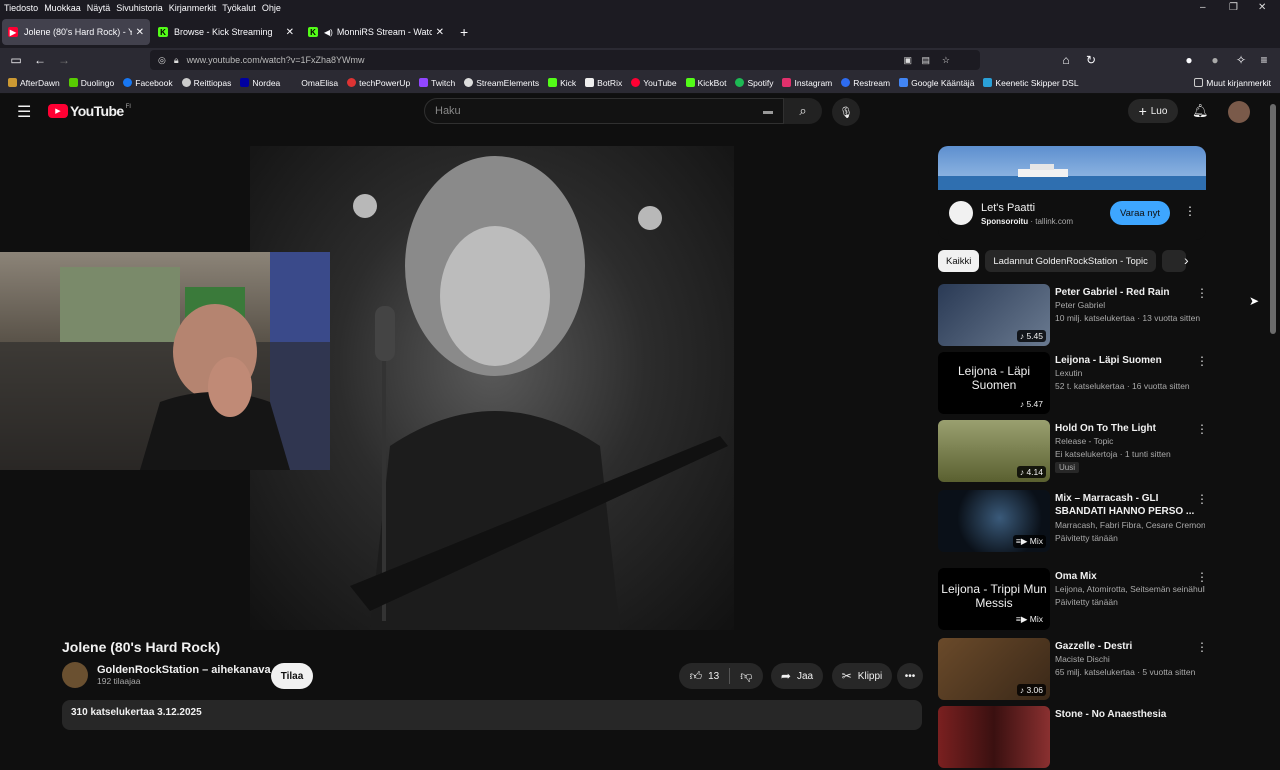  I want to click on ad-cta-button: Varaa nyt, so click(1140, 213).